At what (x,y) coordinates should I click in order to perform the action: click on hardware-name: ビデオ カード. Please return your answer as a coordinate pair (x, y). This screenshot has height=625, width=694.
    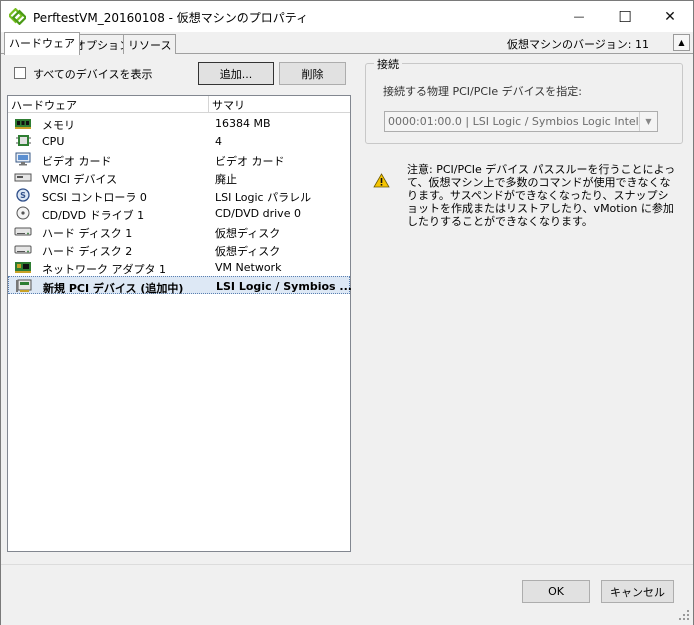
    Looking at the image, I should click on (77, 161).